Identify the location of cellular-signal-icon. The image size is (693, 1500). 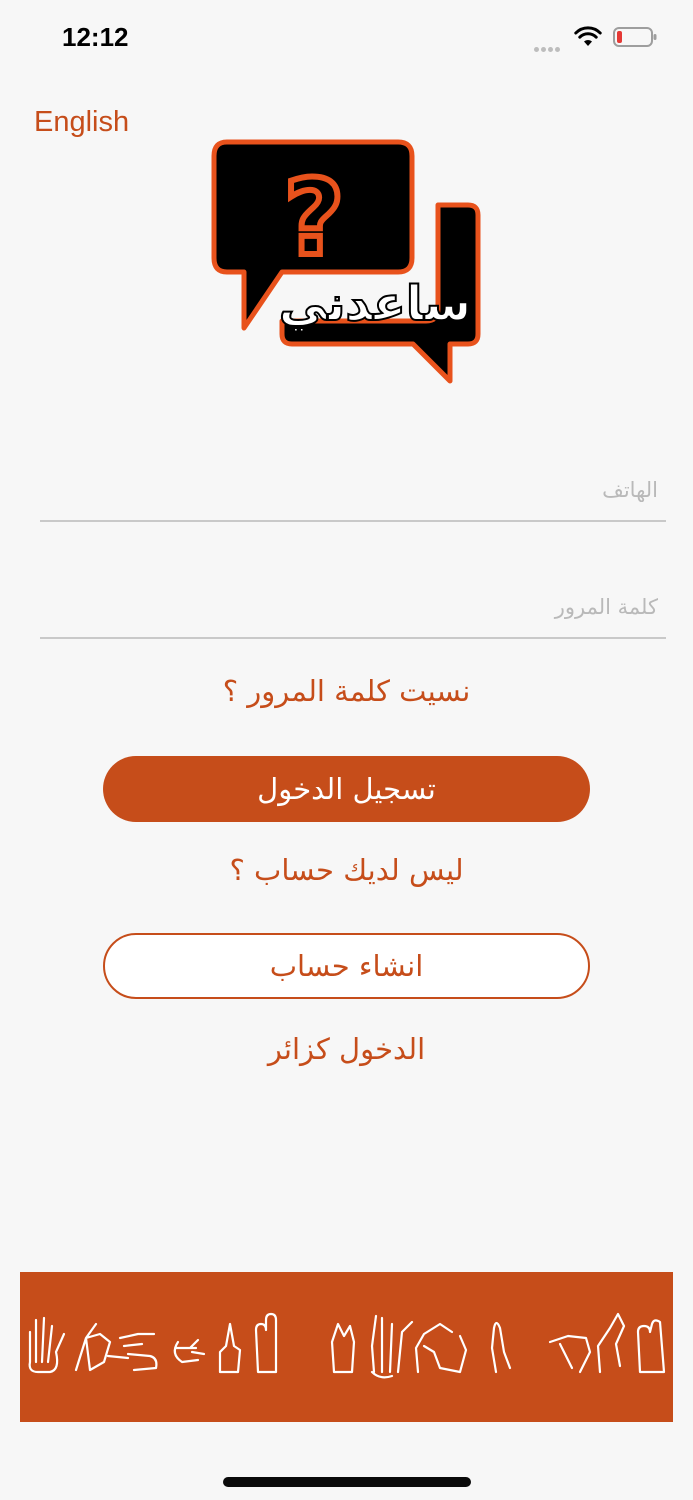
(550, 44).